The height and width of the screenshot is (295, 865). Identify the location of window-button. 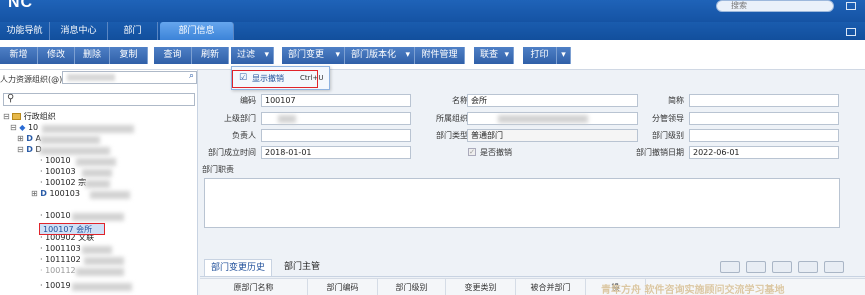
(851, 6).